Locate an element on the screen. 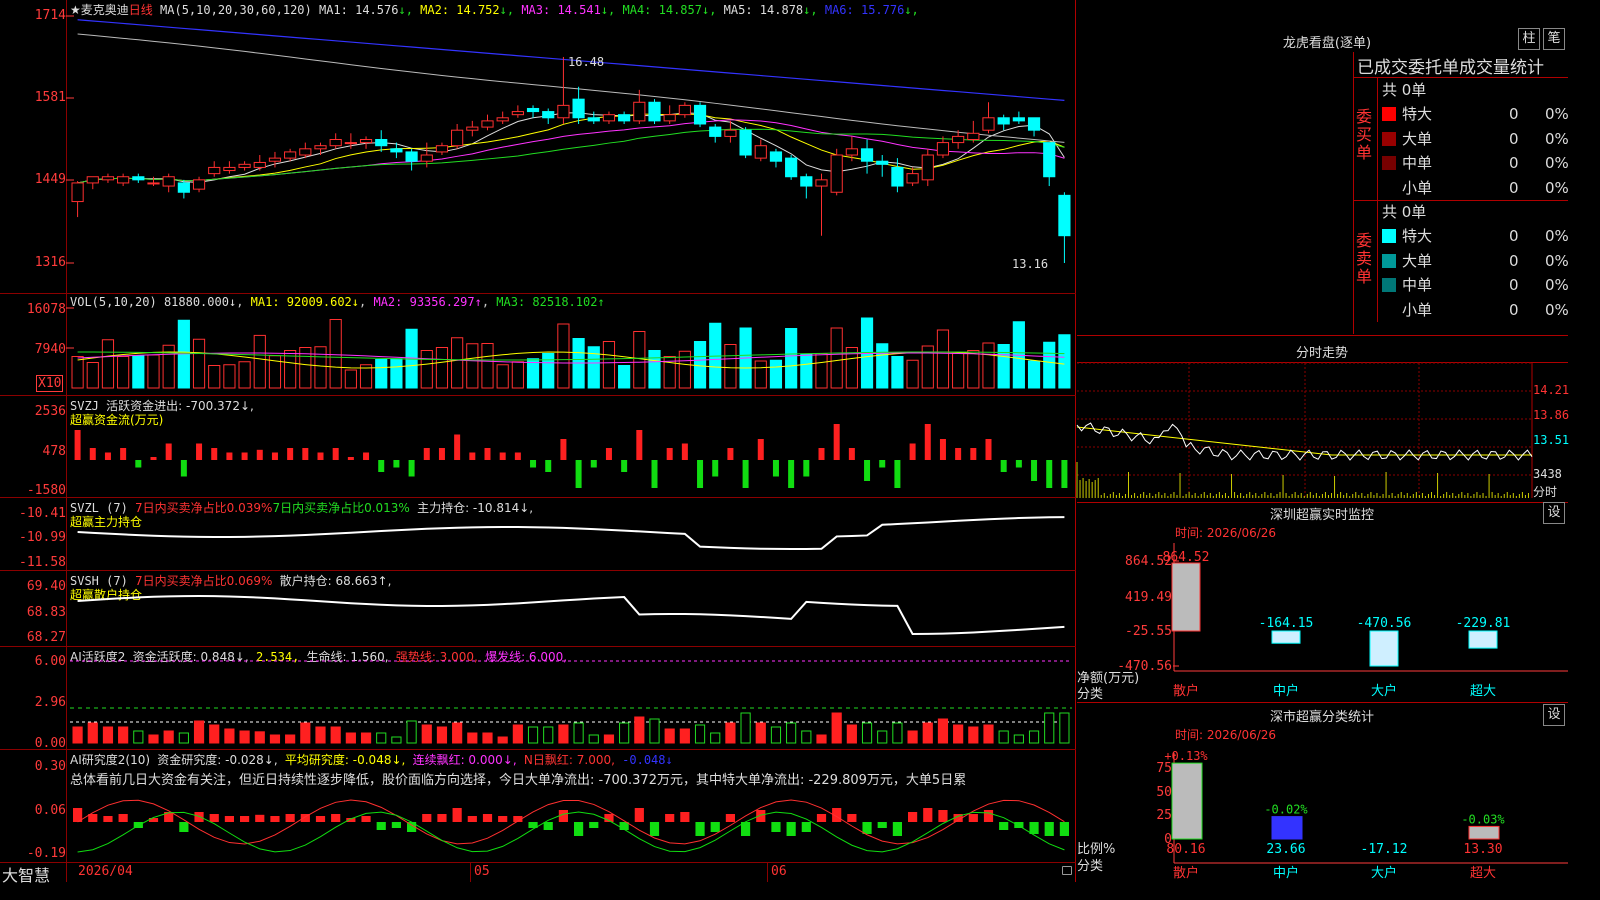  svzl-chart is located at coordinates (538, 534).